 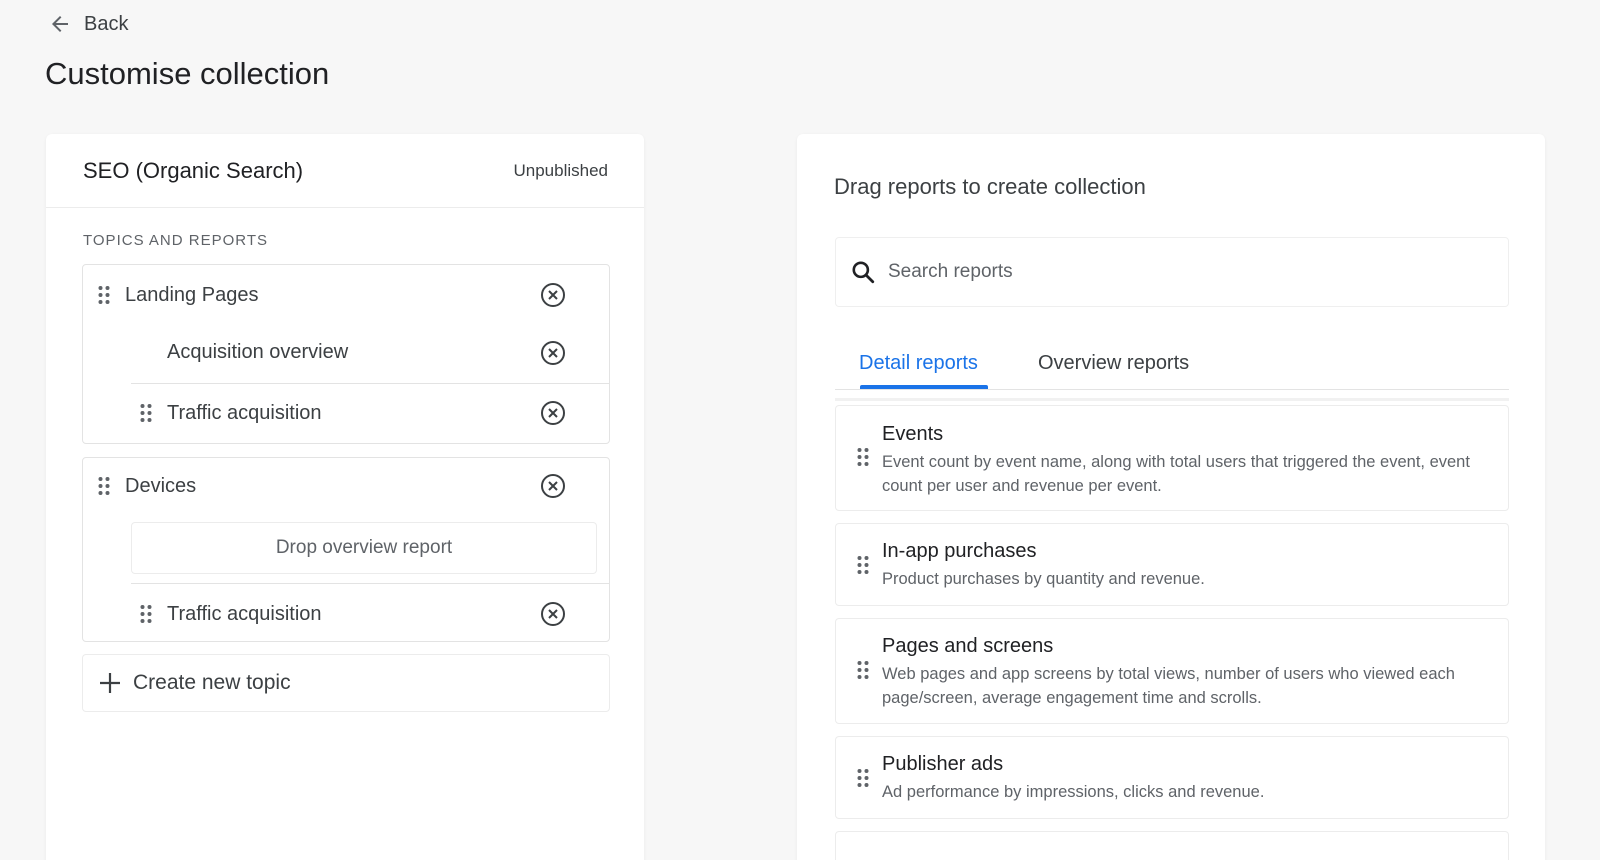 What do you see at coordinates (212, 682) in the screenshot?
I see `create-topic-label: Create new topic` at bounding box center [212, 682].